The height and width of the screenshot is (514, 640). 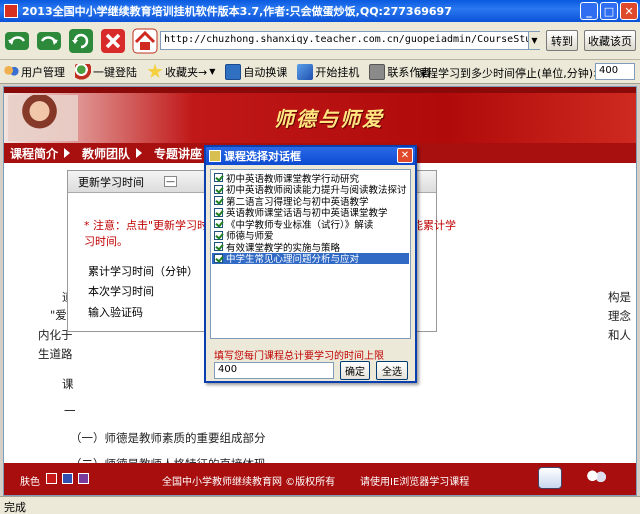 What do you see at coordinates (320, 505) in the screenshot?
I see `status-bar: 完成` at bounding box center [320, 505].